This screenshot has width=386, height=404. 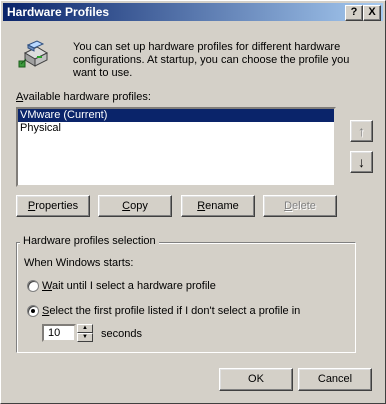 I want to click on radio-select-first, so click(x=33, y=311).